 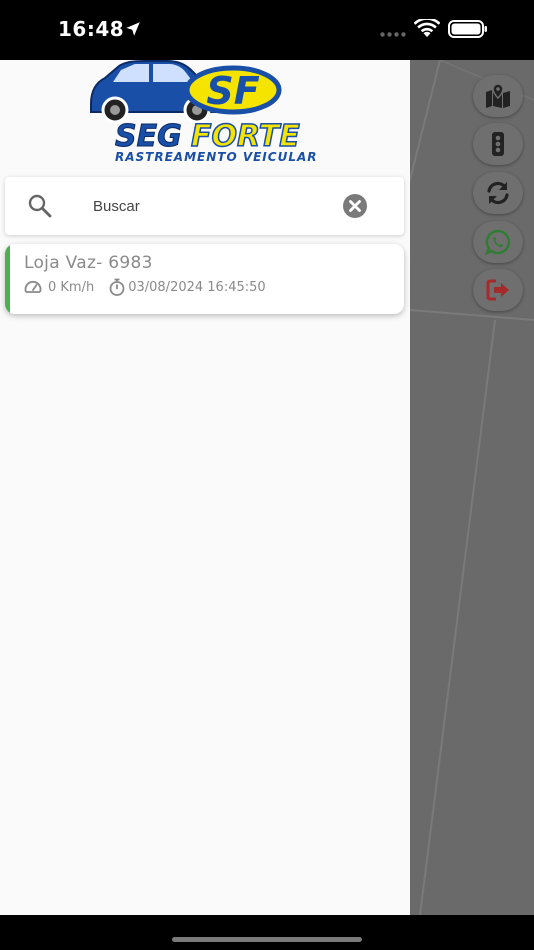 I want to click on whatsapp-button, so click(x=498, y=242).